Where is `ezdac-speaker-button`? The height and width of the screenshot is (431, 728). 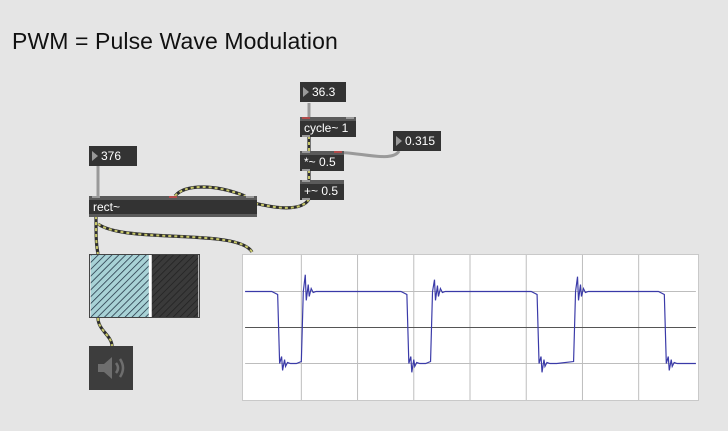
ezdac-speaker-button is located at coordinates (111, 368).